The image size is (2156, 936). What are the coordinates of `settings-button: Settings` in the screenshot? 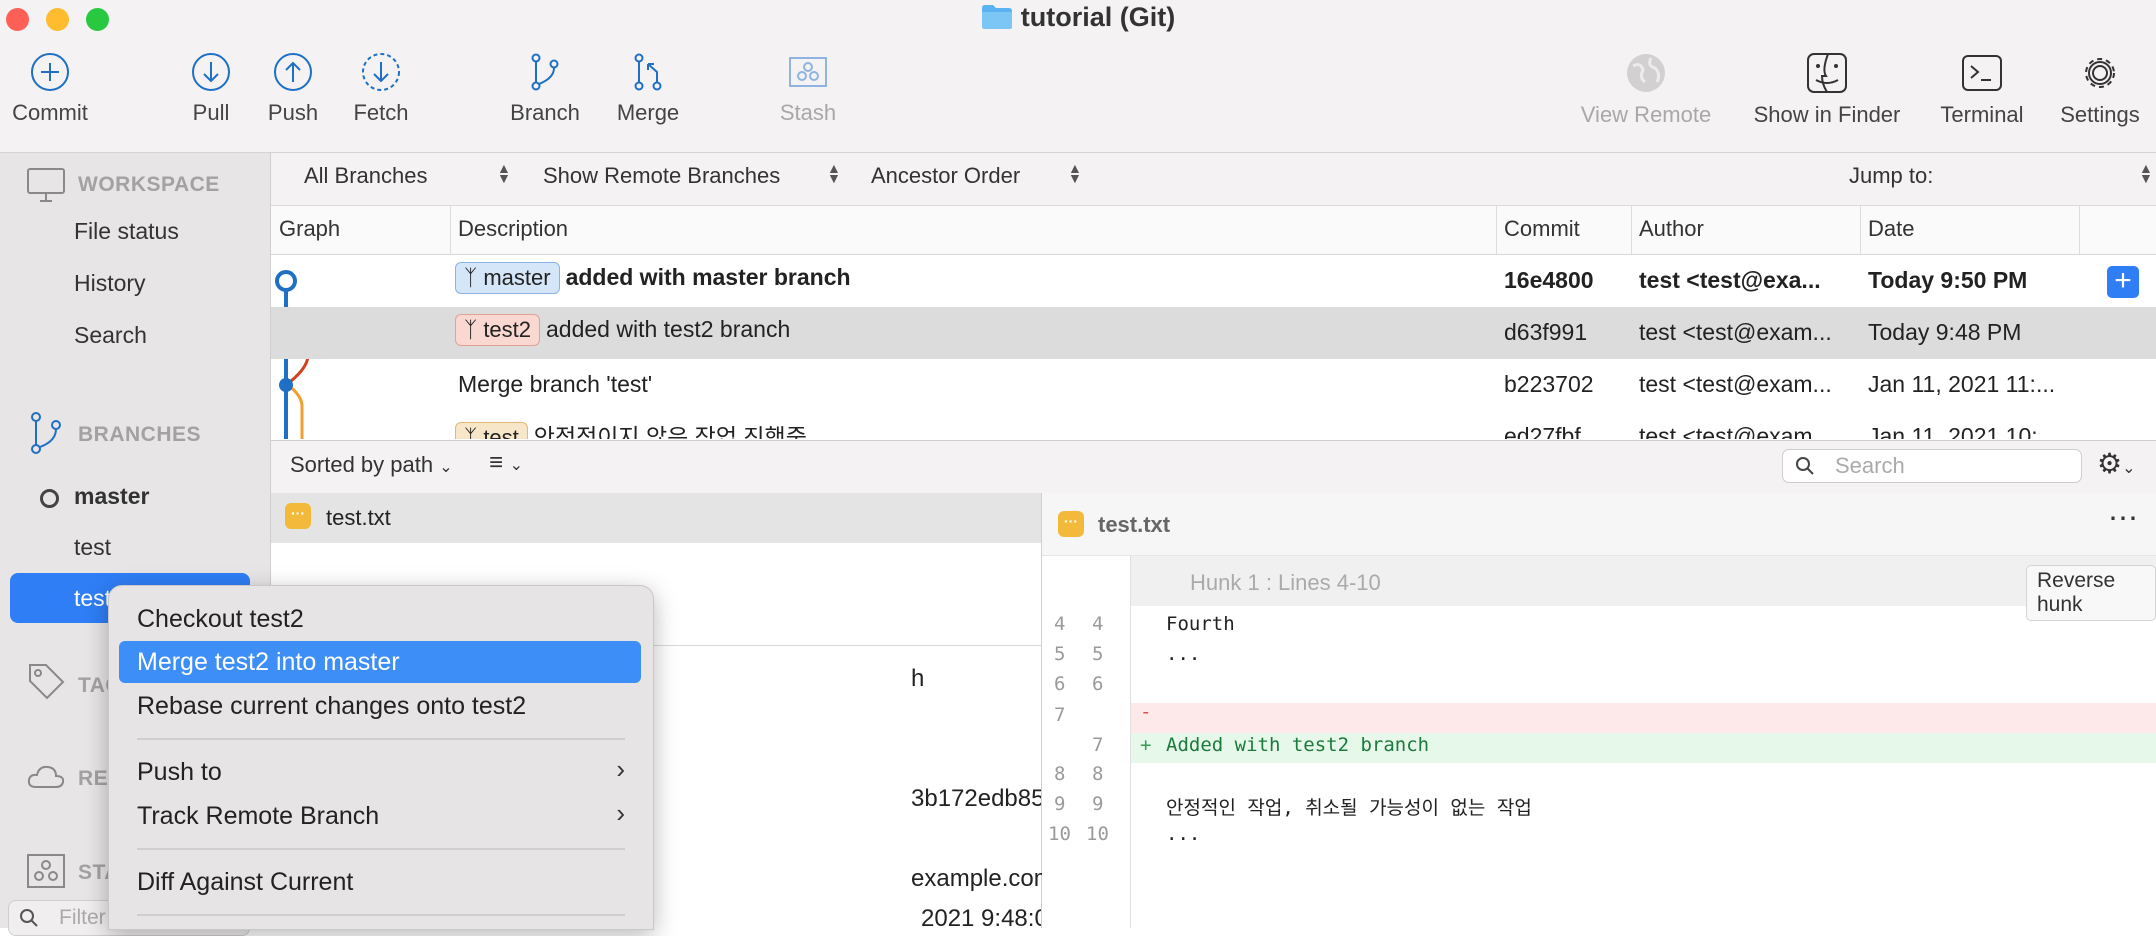 It's located at (2100, 90).